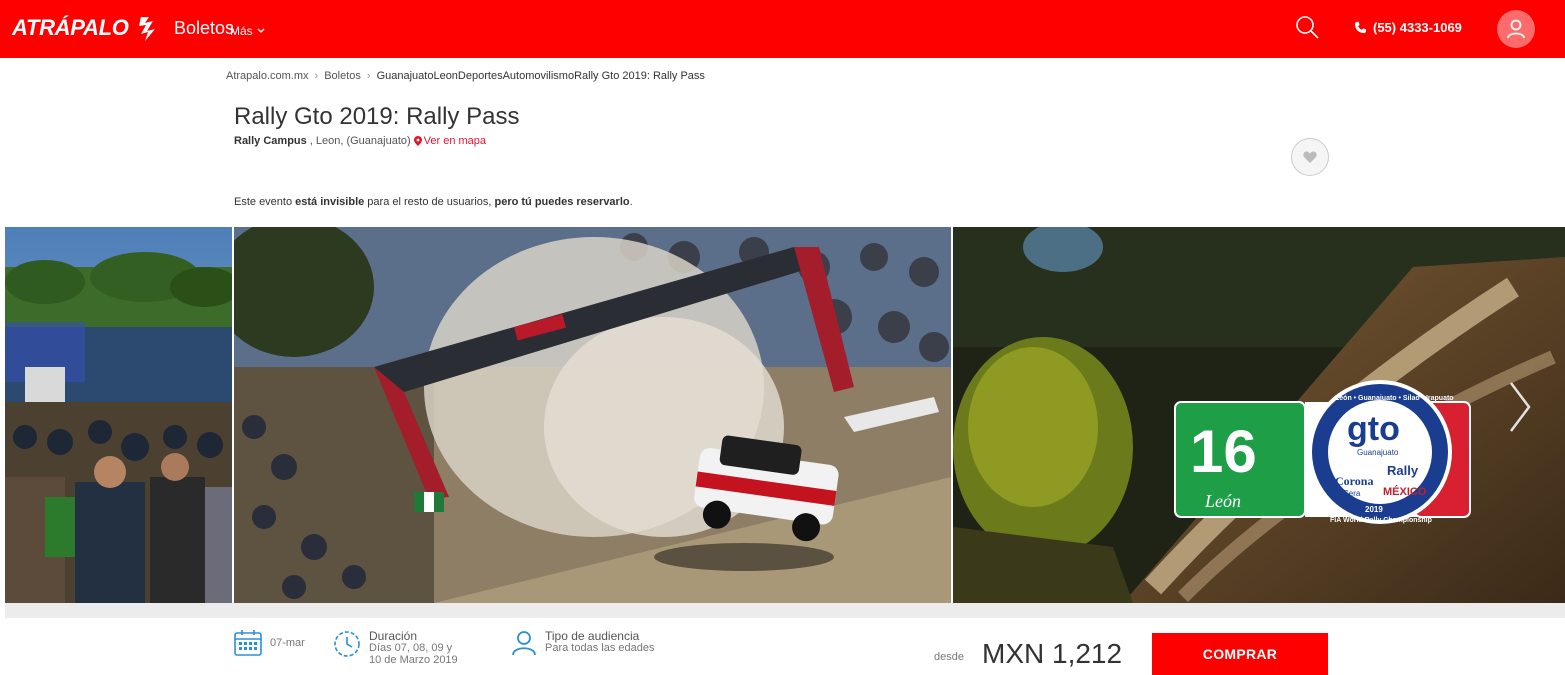 The width and height of the screenshot is (1565, 675). I want to click on venue-name: Rally Campus, so click(270, 141).